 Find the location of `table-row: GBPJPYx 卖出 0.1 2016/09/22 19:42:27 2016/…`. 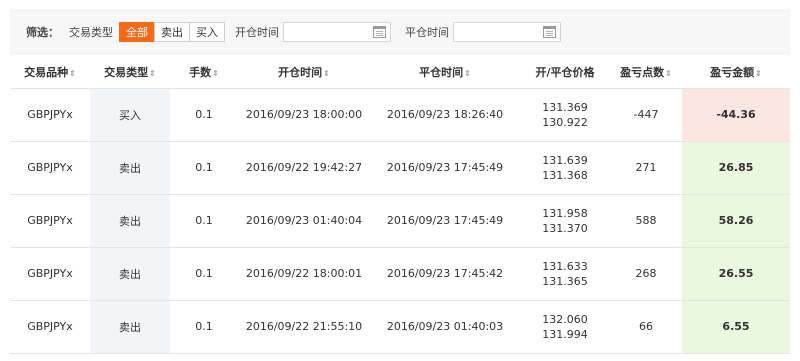

table-row: GBPJPYx 卖出 0.1 2016/09/22 19:42:27 2016/… is located at coordinates (400, 168).